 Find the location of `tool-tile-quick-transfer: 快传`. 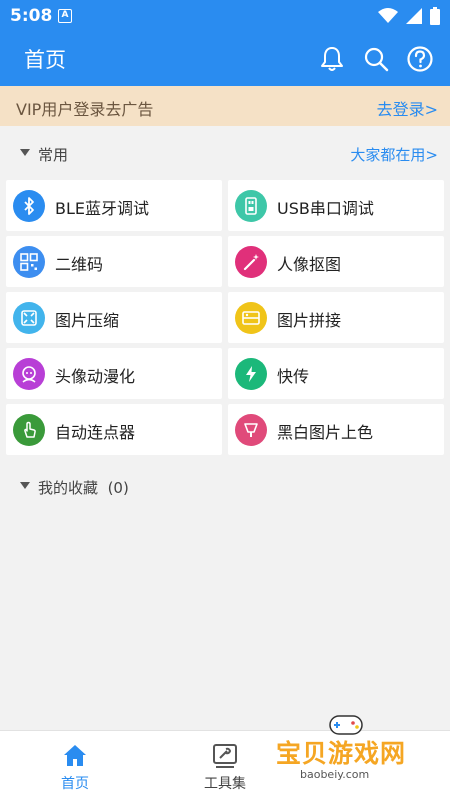

tool-tile-quick-transfer: 快传 is located at coordinates (336, 373).